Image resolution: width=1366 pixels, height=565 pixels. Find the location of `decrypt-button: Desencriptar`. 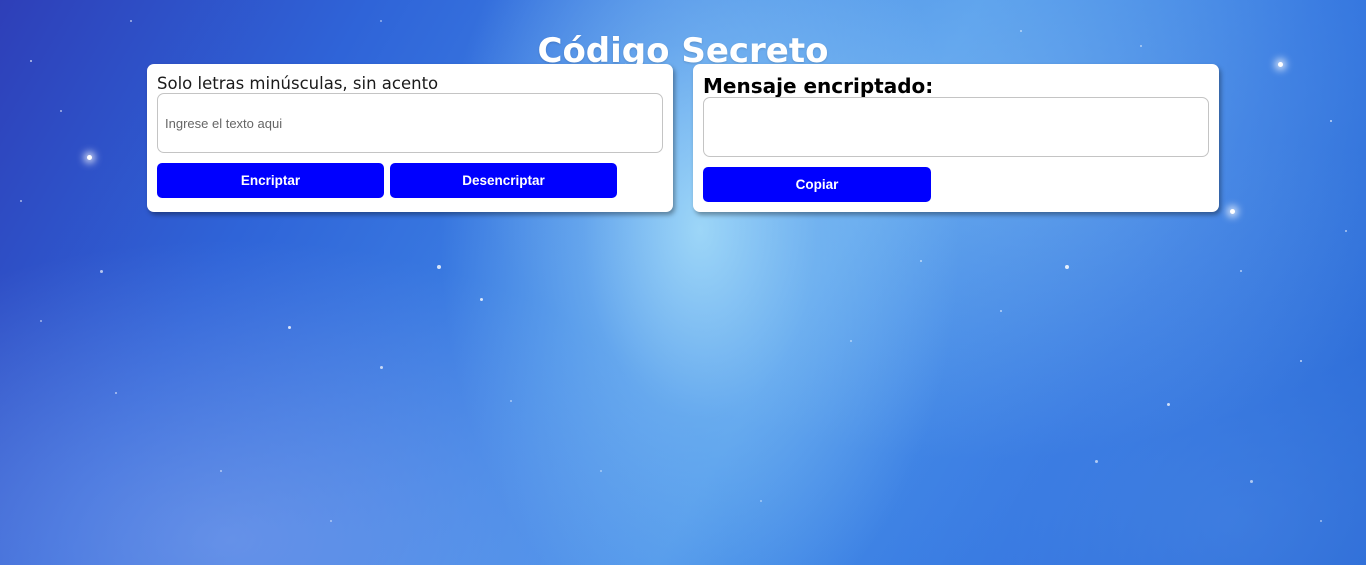

decrypt-button: Desencriptar is located at coordinates (503, 180).